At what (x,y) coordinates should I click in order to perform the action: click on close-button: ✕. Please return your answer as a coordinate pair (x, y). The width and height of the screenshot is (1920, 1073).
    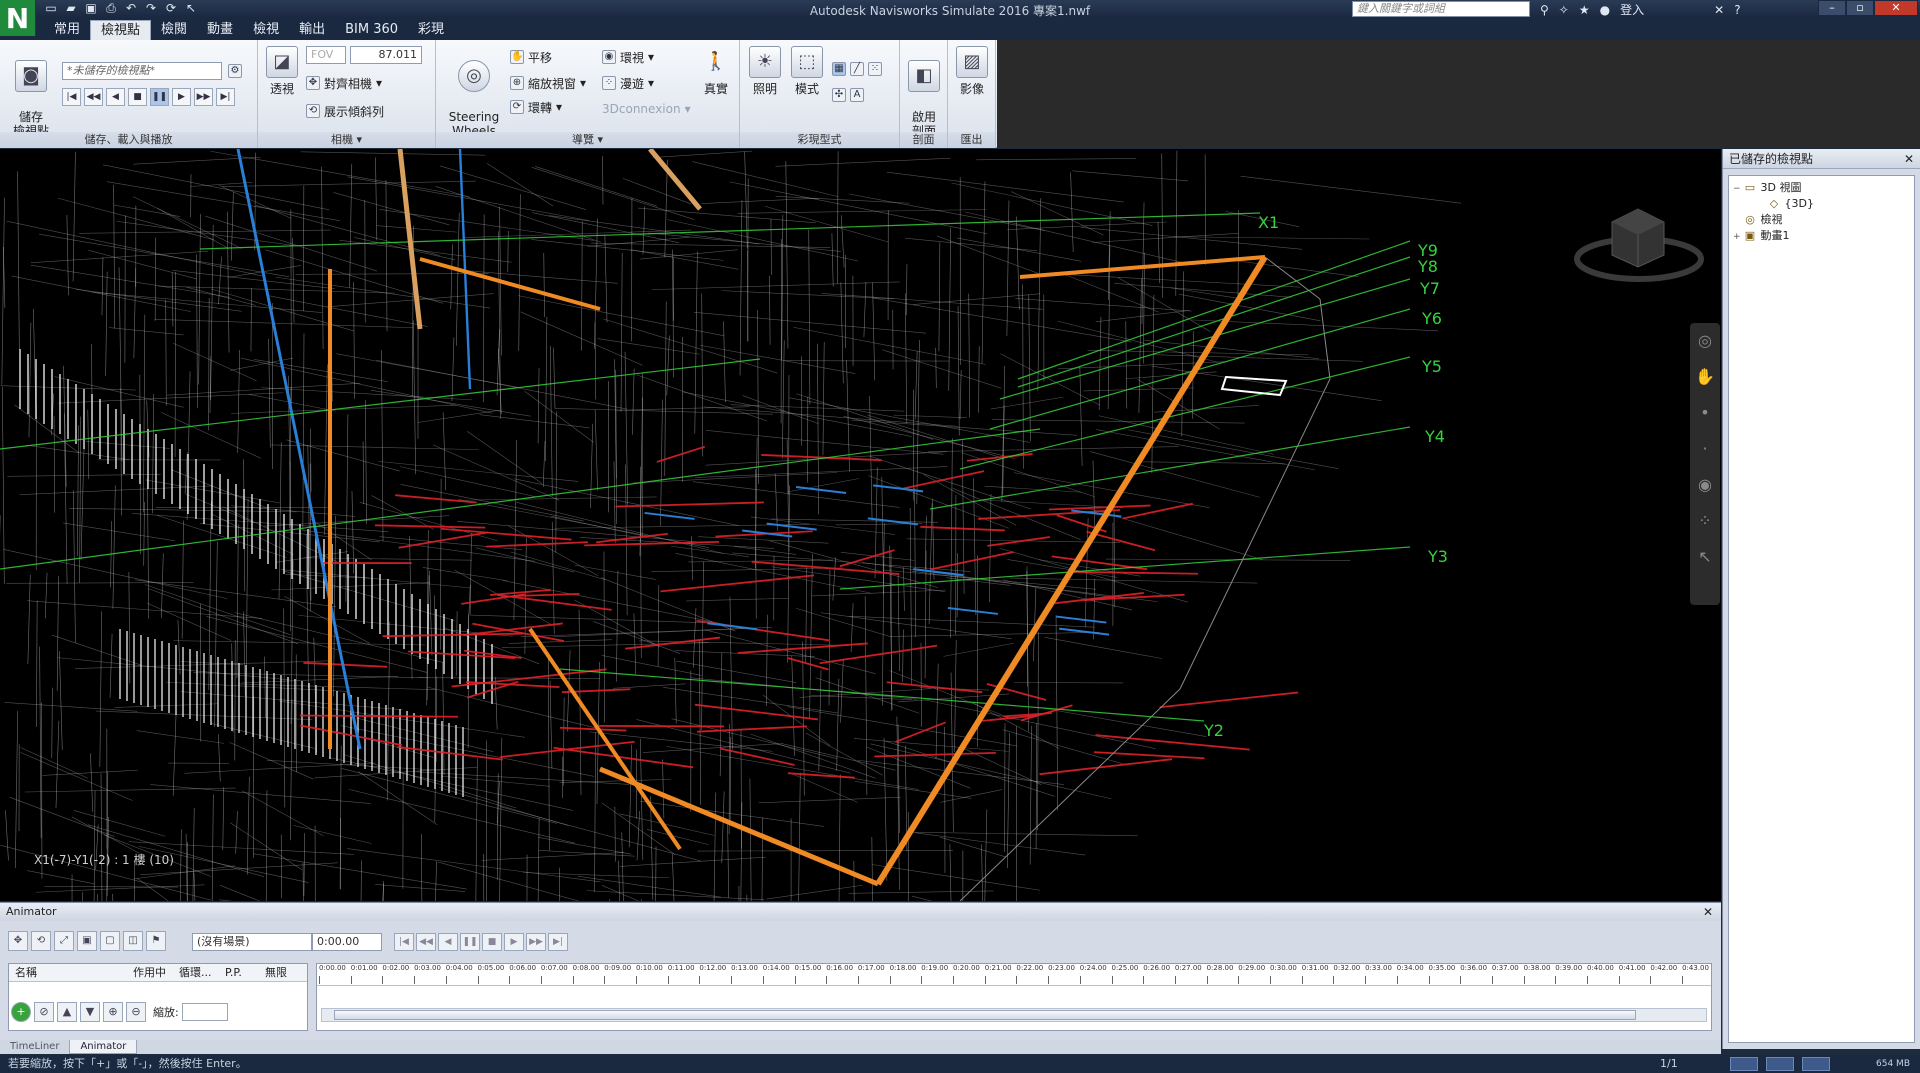
    Looking at the image, I should click on (1896, 8).